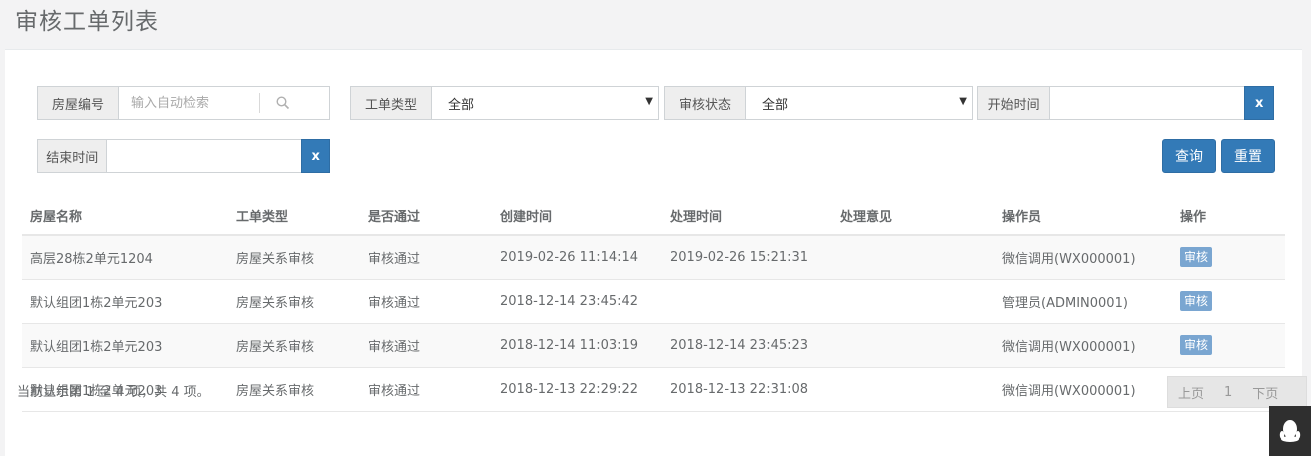  Describe the element at coordinates (913, 216) in the screenshot. I see `col-opinion: 处理意见` at that location.